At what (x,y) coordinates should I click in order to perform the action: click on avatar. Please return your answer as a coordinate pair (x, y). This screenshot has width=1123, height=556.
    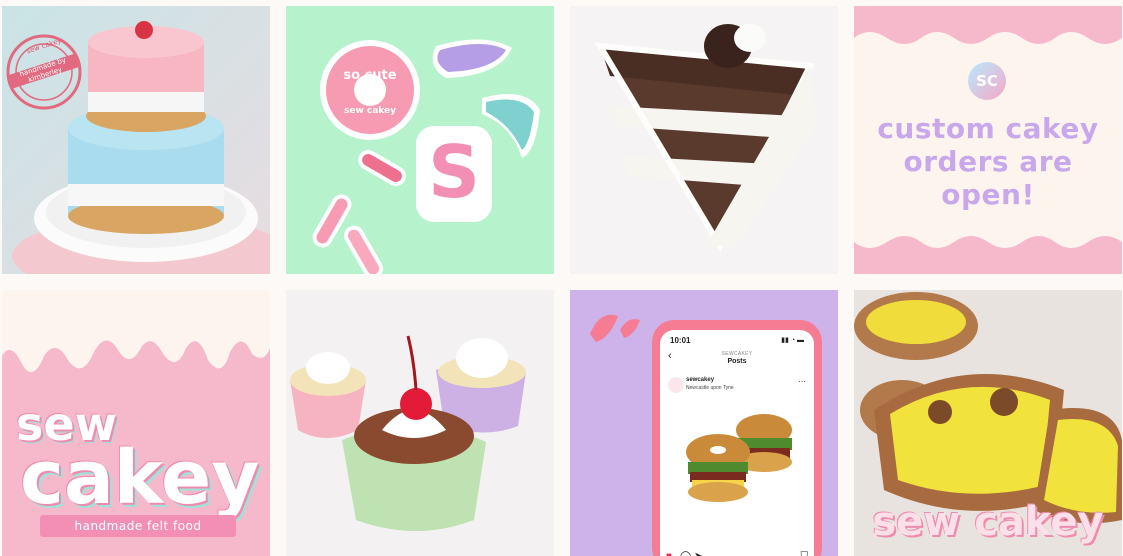
    Looking at the image, I should click on (676, 385).